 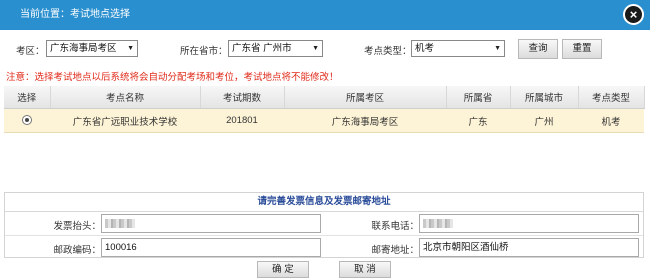 What do you see at coordinates (246, 48) in the screenshot?
I see `province-value: 广东省` at bounding box center [246, 48].